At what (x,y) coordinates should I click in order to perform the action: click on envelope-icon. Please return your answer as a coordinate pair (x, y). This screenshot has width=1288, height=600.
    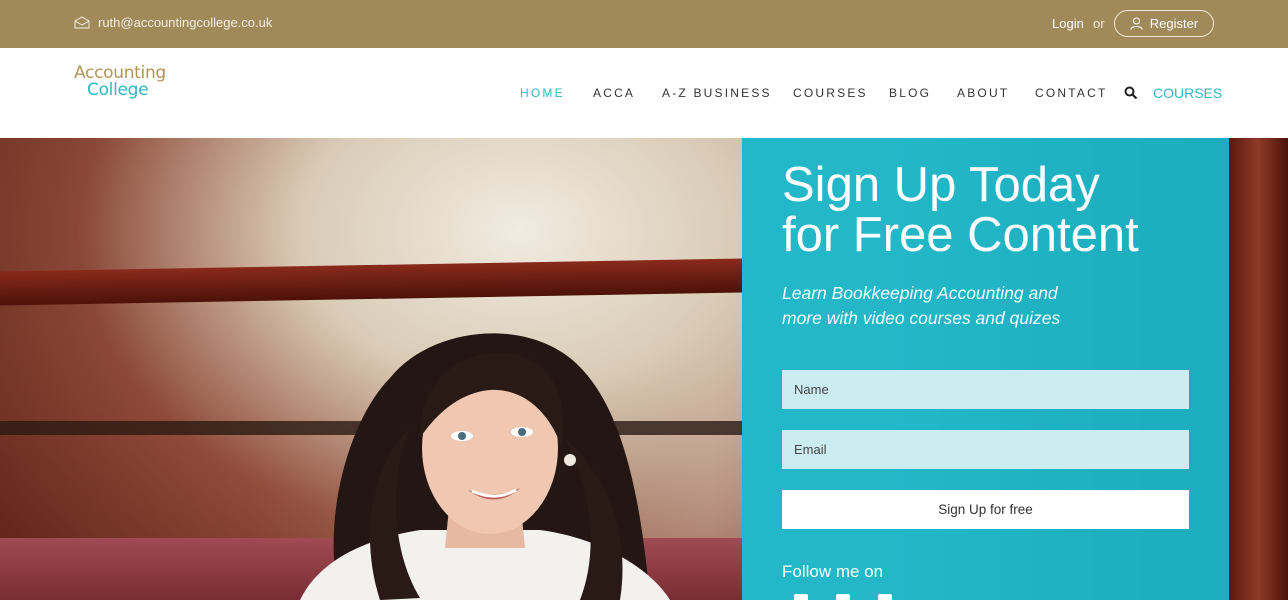
    Looking at the image, I should click on (82, 22).